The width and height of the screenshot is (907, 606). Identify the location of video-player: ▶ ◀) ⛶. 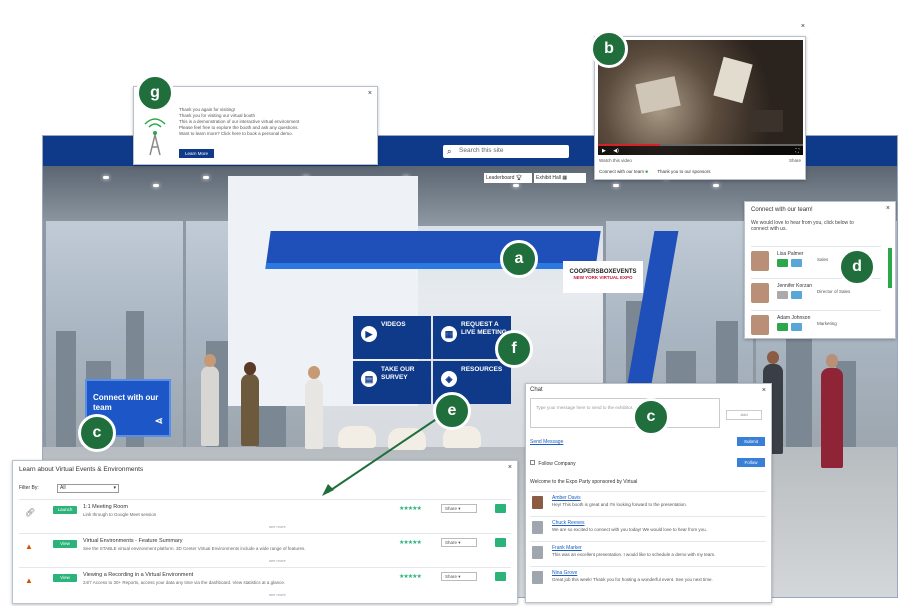
(700, 97).